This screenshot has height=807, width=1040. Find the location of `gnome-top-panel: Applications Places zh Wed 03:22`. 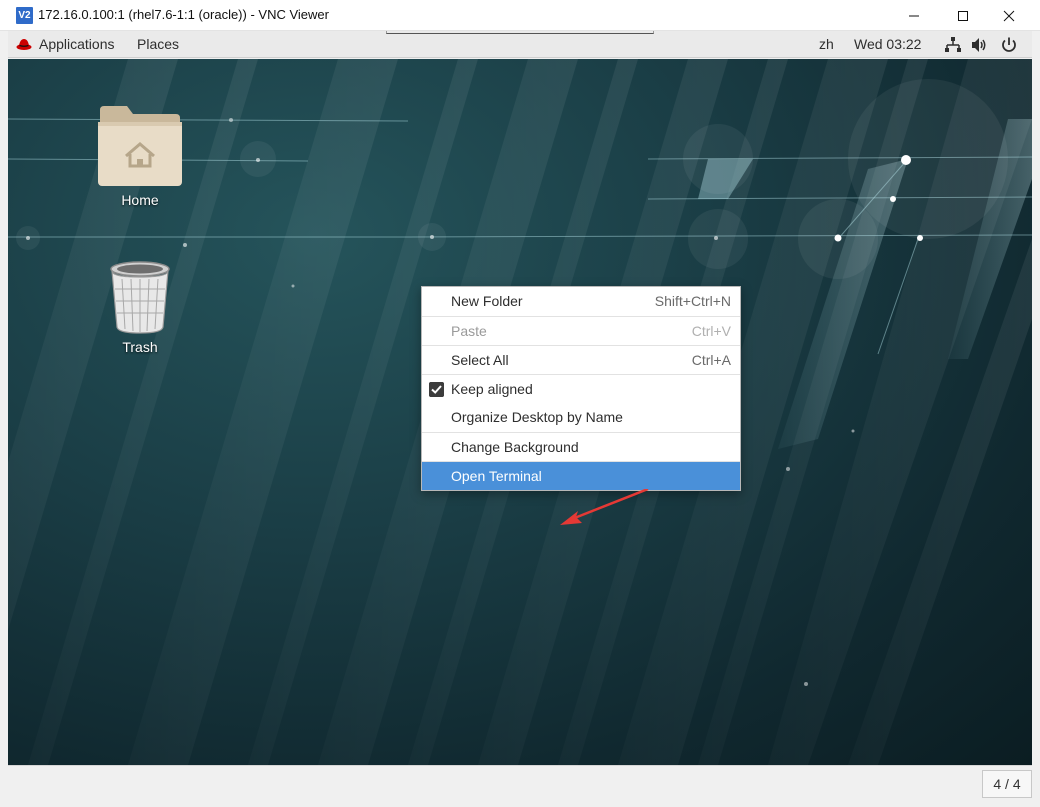

gnome-top-panel: Applications Places zh Wed 03:22 is located at coordinates (520, 44).